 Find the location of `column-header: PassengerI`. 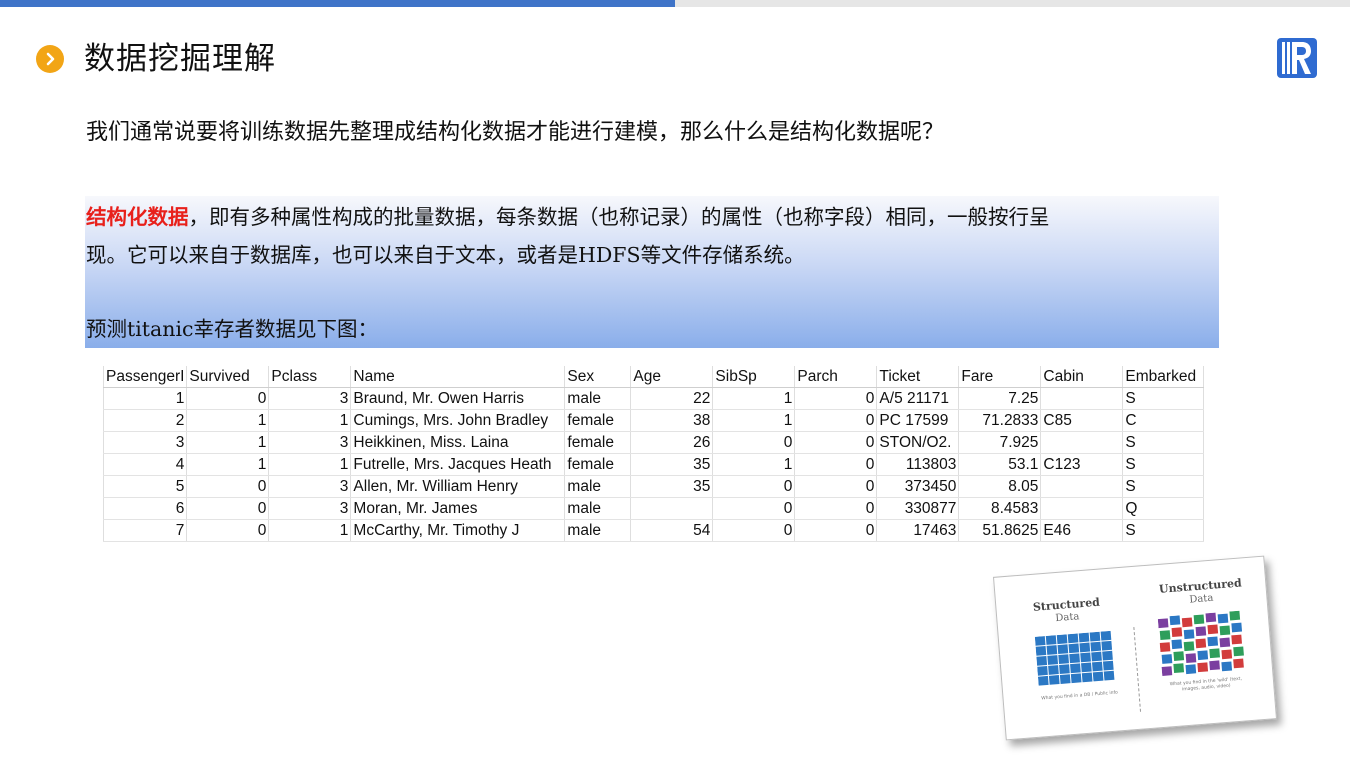

column-header: PassengerI is located at coordinates (145, 377).